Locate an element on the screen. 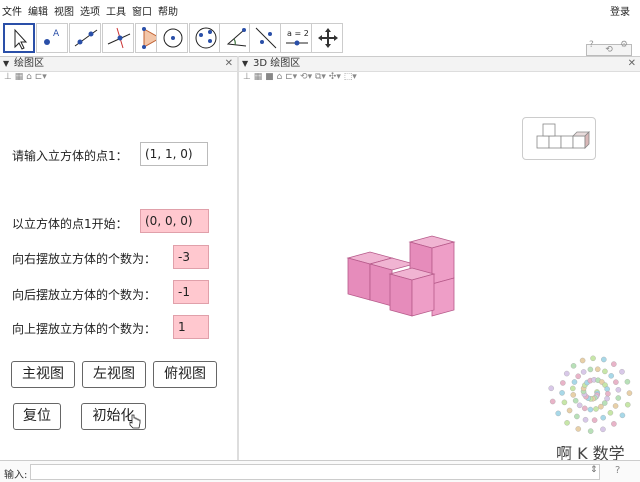 This screenshot has height=482, width=640. menu-edit: 编辑 is located at coordinates (38, 10).